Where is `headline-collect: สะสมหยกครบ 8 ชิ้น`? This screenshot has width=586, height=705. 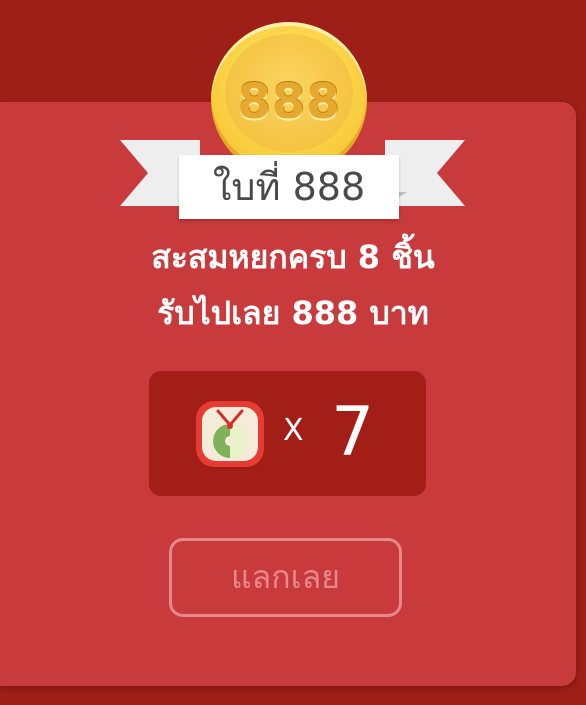
headline-collect: สะสมหยกครบ 8 ชิ้น is located at coordinates (293, 257).